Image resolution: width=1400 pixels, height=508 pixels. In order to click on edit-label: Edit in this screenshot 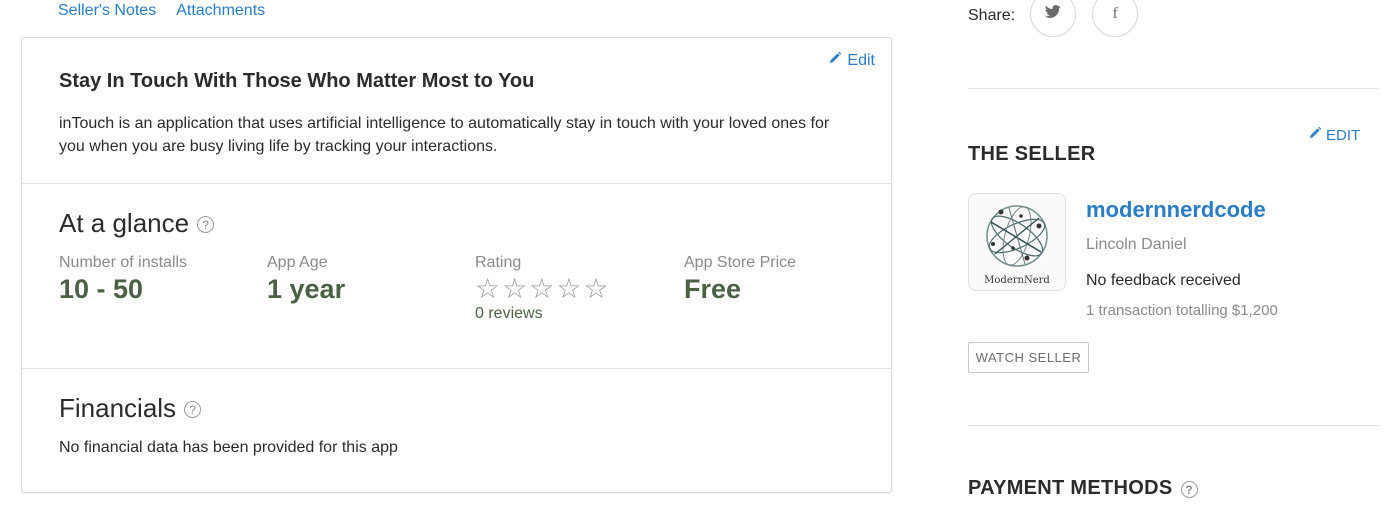, I will do `click(861, 60)`.